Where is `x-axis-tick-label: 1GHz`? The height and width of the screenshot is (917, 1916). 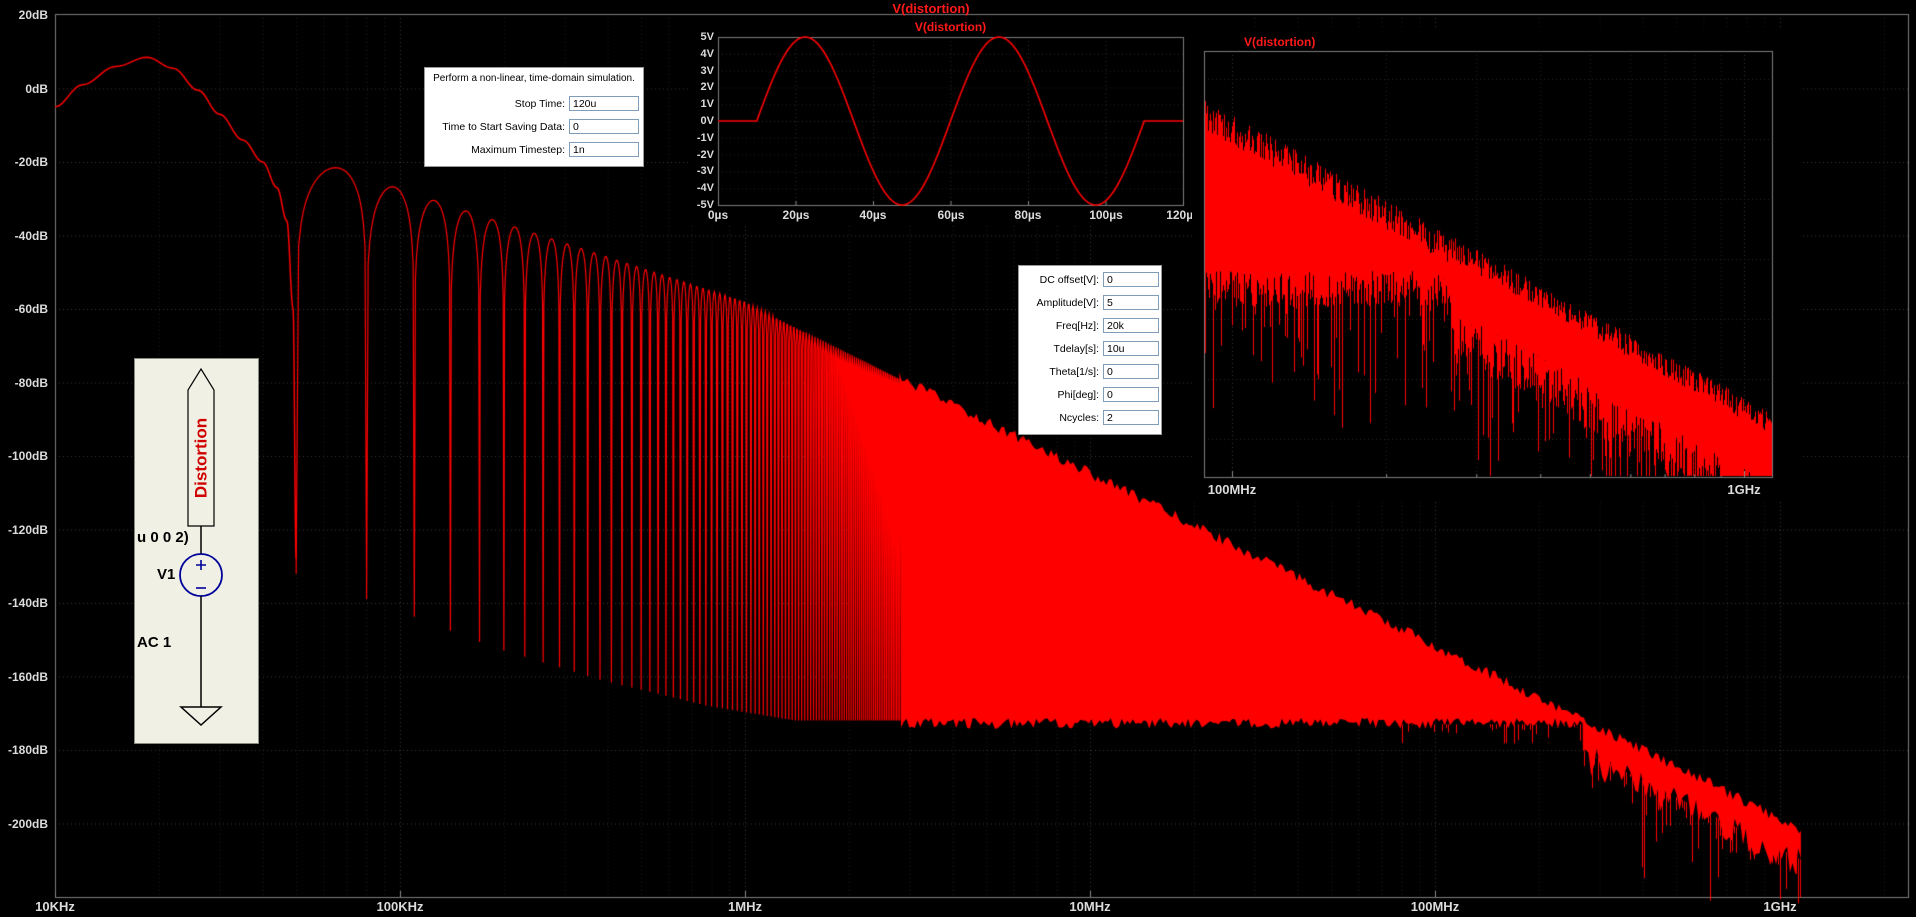
x-axis-tick-label: 1GHz is located at coordinates (1780, 906).